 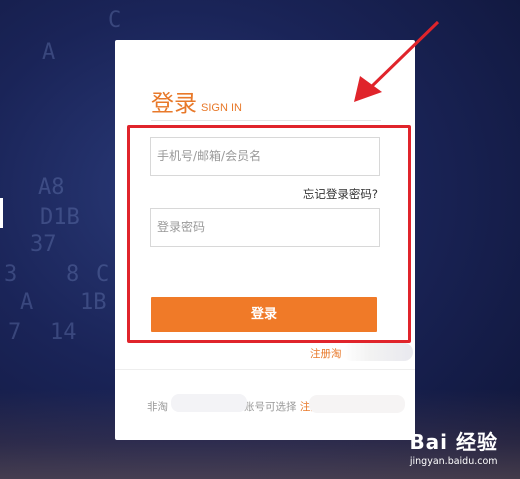 I want to click on bg-glyph: D1B, so click(x=60, y=217).